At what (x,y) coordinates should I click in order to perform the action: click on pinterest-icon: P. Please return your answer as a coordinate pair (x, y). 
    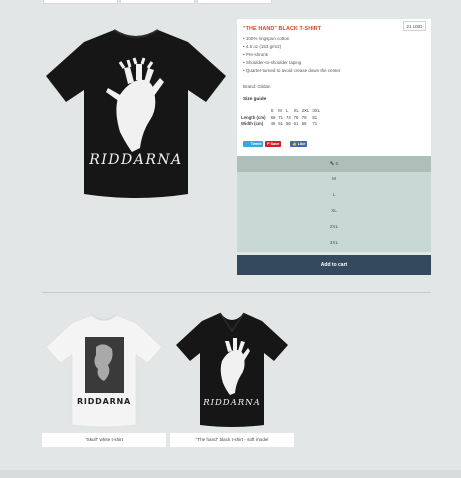
    Looking at the image, I should click on (268, 144).